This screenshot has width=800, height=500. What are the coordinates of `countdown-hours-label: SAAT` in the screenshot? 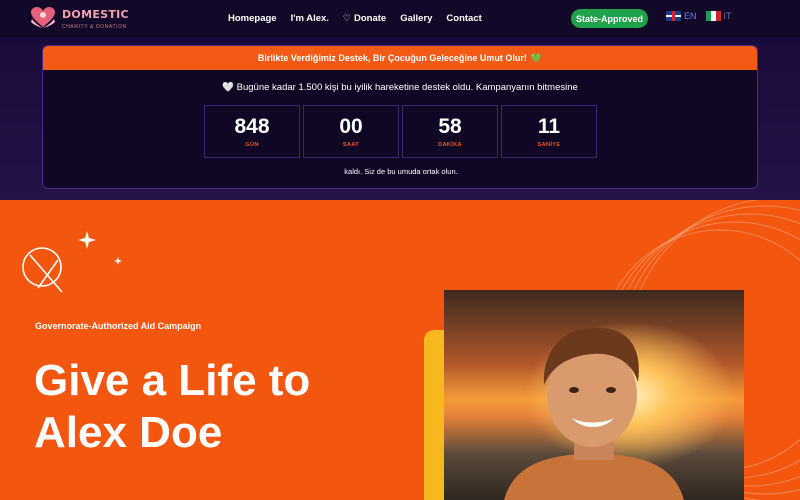 It's located at (351, 144).